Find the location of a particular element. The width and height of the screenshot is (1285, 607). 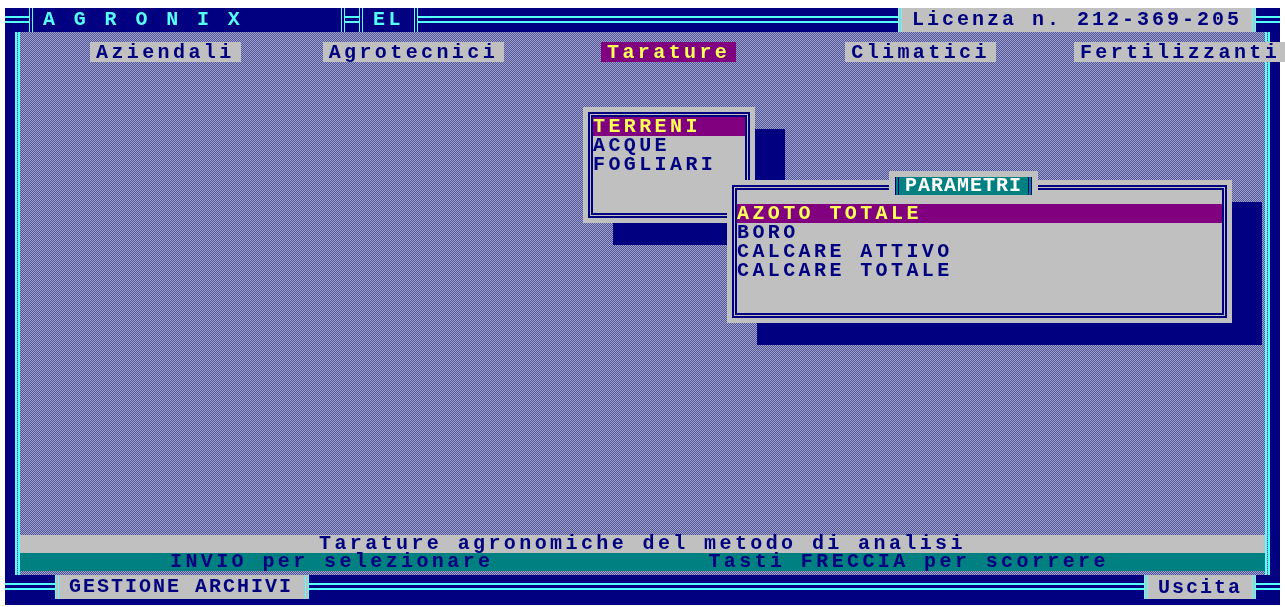

list-item: CALCARE TOTALE is located at coordinates (979, 270).